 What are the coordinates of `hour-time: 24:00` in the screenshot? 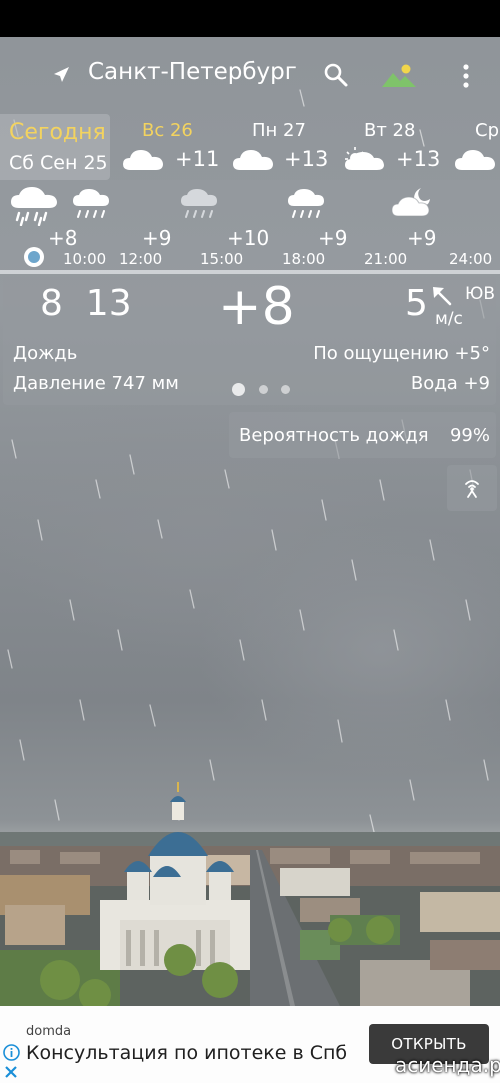 It's located at (471, 259).